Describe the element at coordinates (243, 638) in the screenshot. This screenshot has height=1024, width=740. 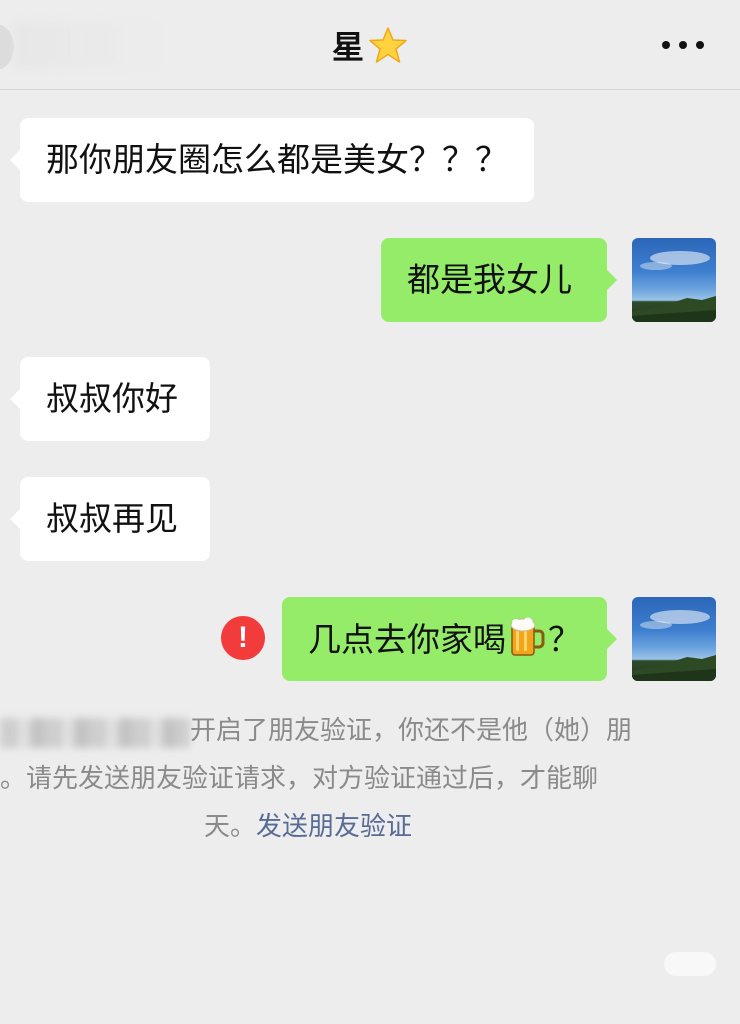
I see `send-failed-icon: !` at that location.